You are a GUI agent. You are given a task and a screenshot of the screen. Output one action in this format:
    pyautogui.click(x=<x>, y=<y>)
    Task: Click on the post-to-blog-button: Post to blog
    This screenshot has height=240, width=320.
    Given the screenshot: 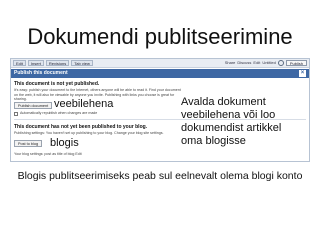 What is the action you would take?
    pyautogui.click(x=28, y=143)
    